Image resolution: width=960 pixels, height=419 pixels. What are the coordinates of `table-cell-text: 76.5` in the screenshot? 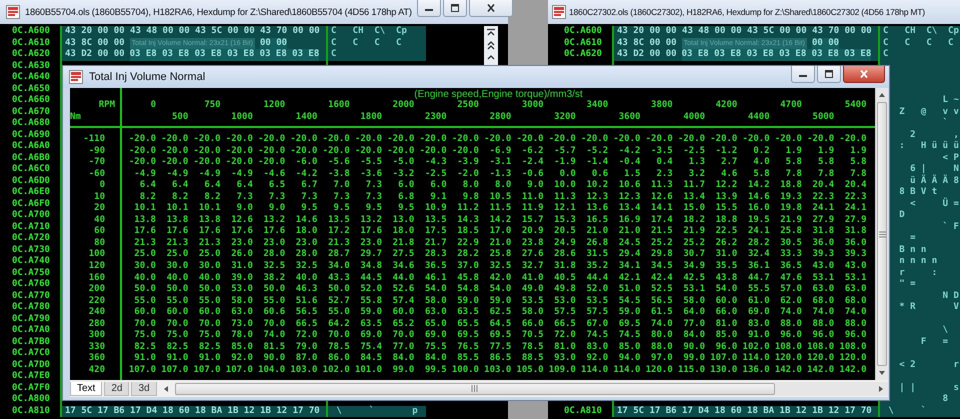 It's located at (468, 347).